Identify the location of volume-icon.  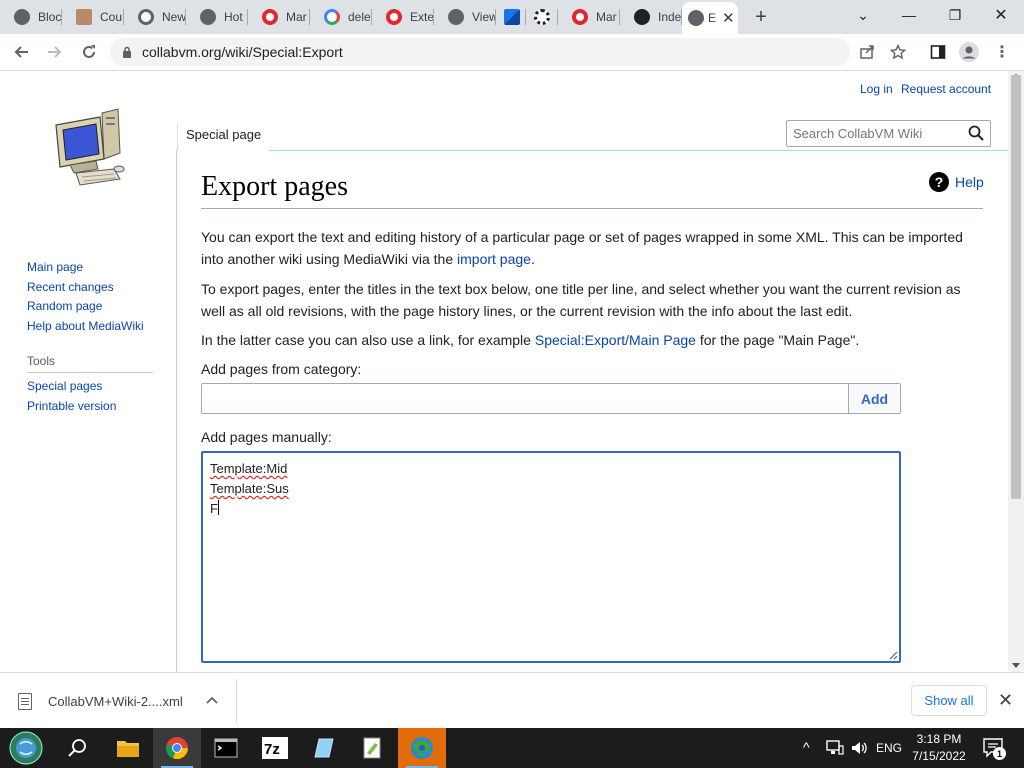
(860, 748).